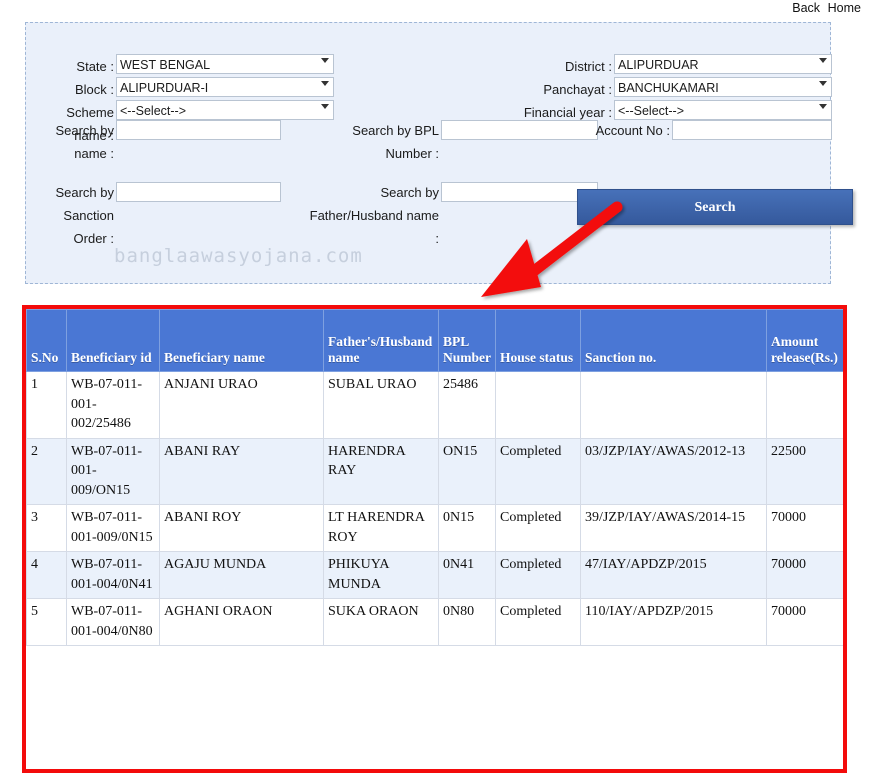 Image resolution: width=869 pixels, height=773 pixels. Describe the element at coordinates (804, 471) in the screenshot. I see `cell-amount-release: 22500` at that location.